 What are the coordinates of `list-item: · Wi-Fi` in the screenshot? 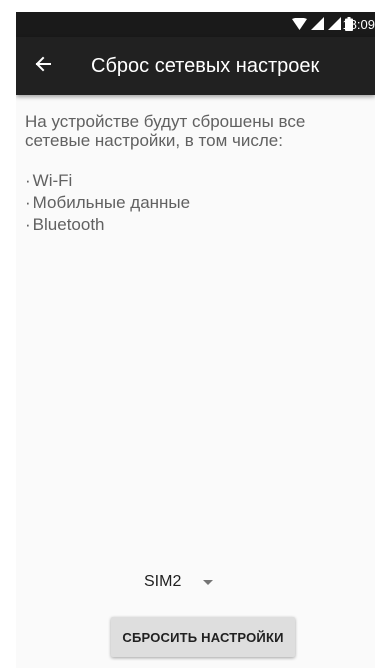 It's located at (195, 181).